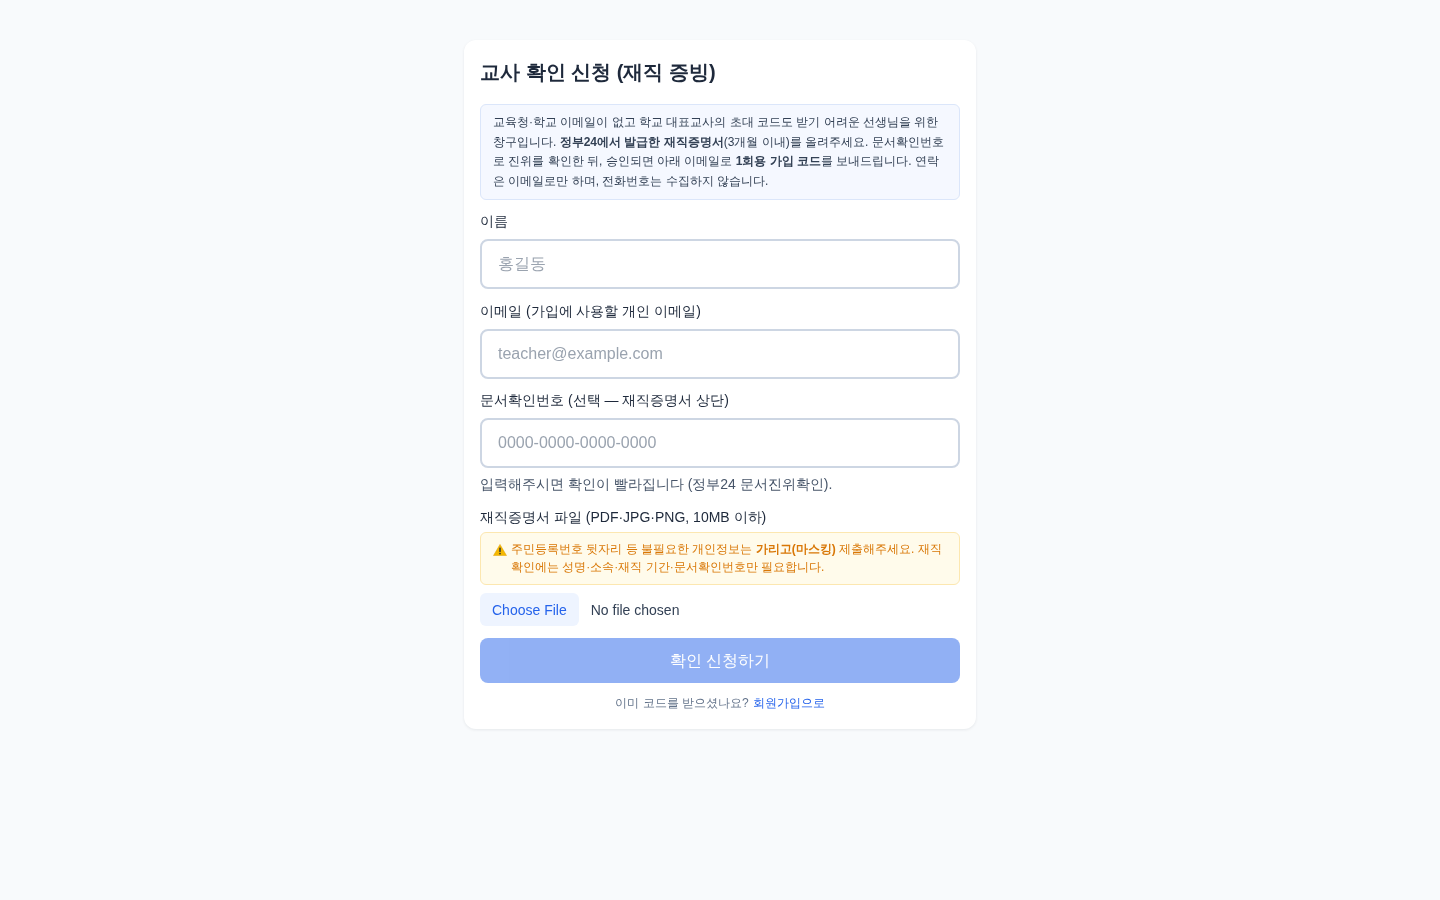 Image resolution: width=1440 pixels, height=900 pixels. I want to click on field-label: 재직증명서 파일 (PDF·JPG·PNG, 10MB 이하), so click(623, 517).